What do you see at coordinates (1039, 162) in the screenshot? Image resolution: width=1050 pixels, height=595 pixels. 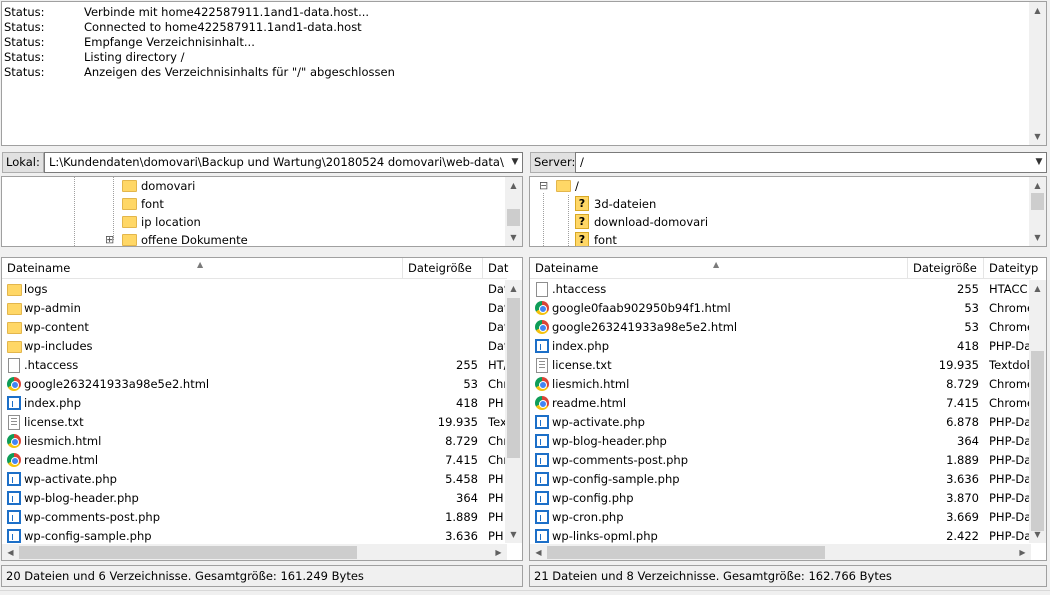 I see `remote-path-dropdown-icon: ▼` at bounding box center [1039, 162].